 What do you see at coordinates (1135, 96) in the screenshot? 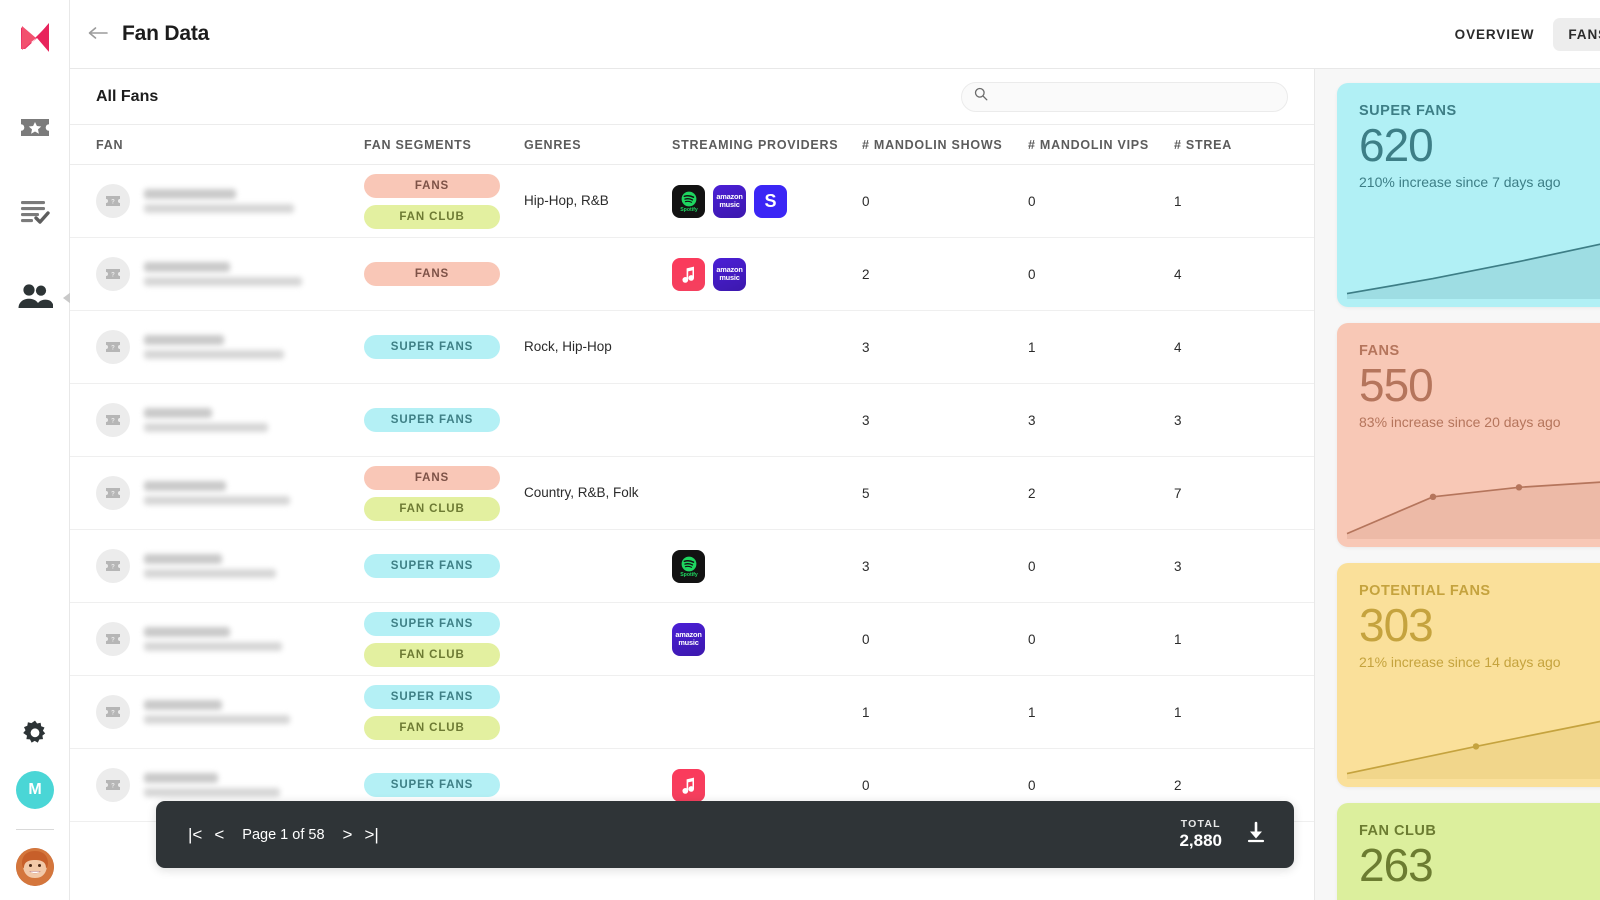
I see `search-input` at bounding box center [1135, 96].